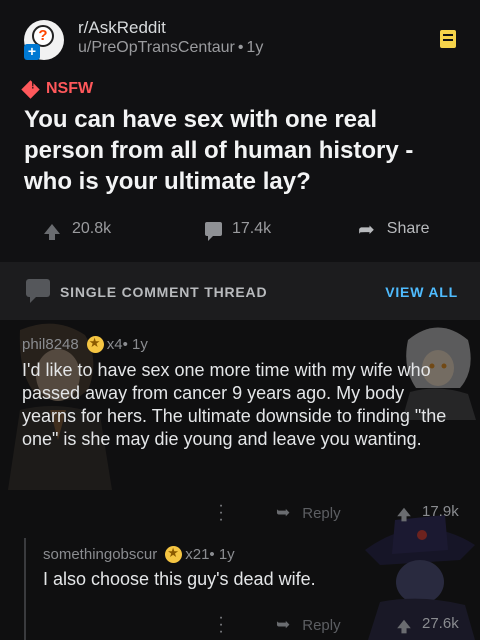  I want to click on comment-score: 17.9k, so click(440, 511).